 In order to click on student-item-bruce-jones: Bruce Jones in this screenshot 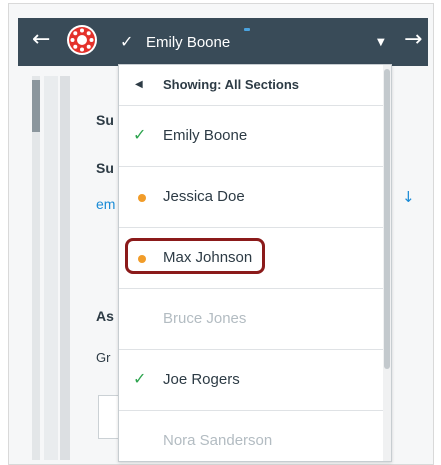, I will do `click(251, 319)`.